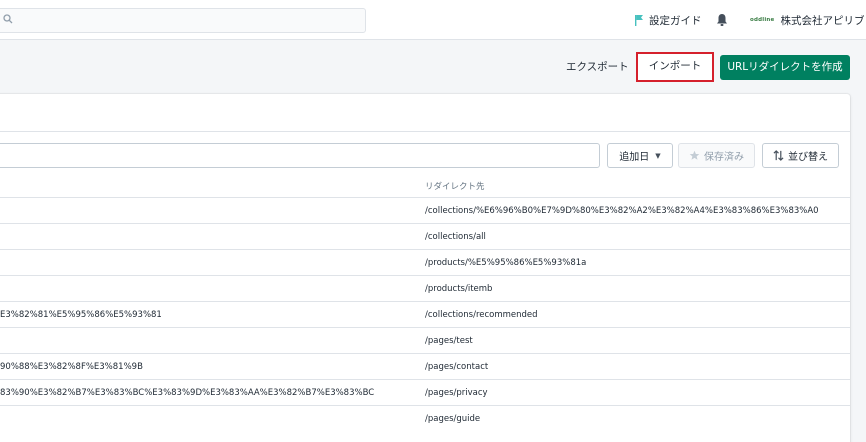  I want to click on saved-button: 保存済み, so click(716, 155).